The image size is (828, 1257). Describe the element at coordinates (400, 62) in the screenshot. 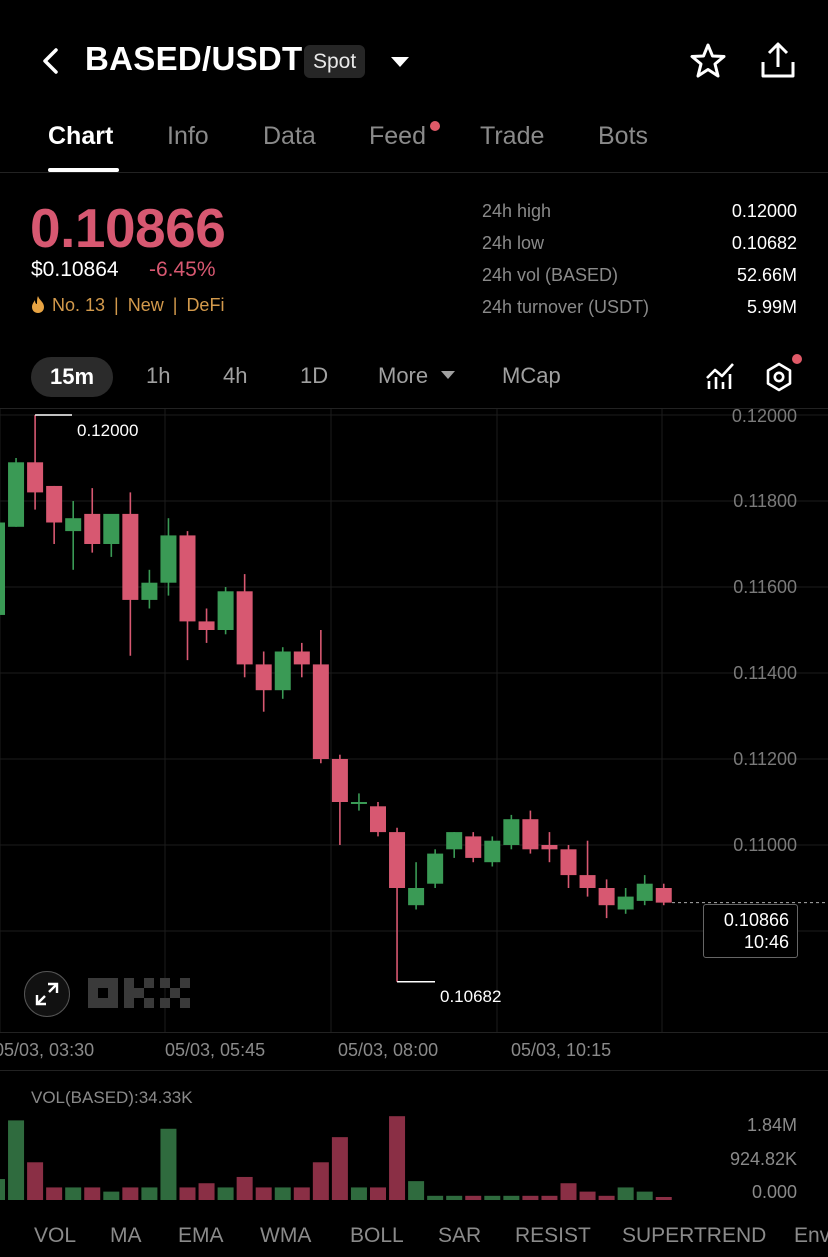

I see `pair-dropdown-icon` at that location.